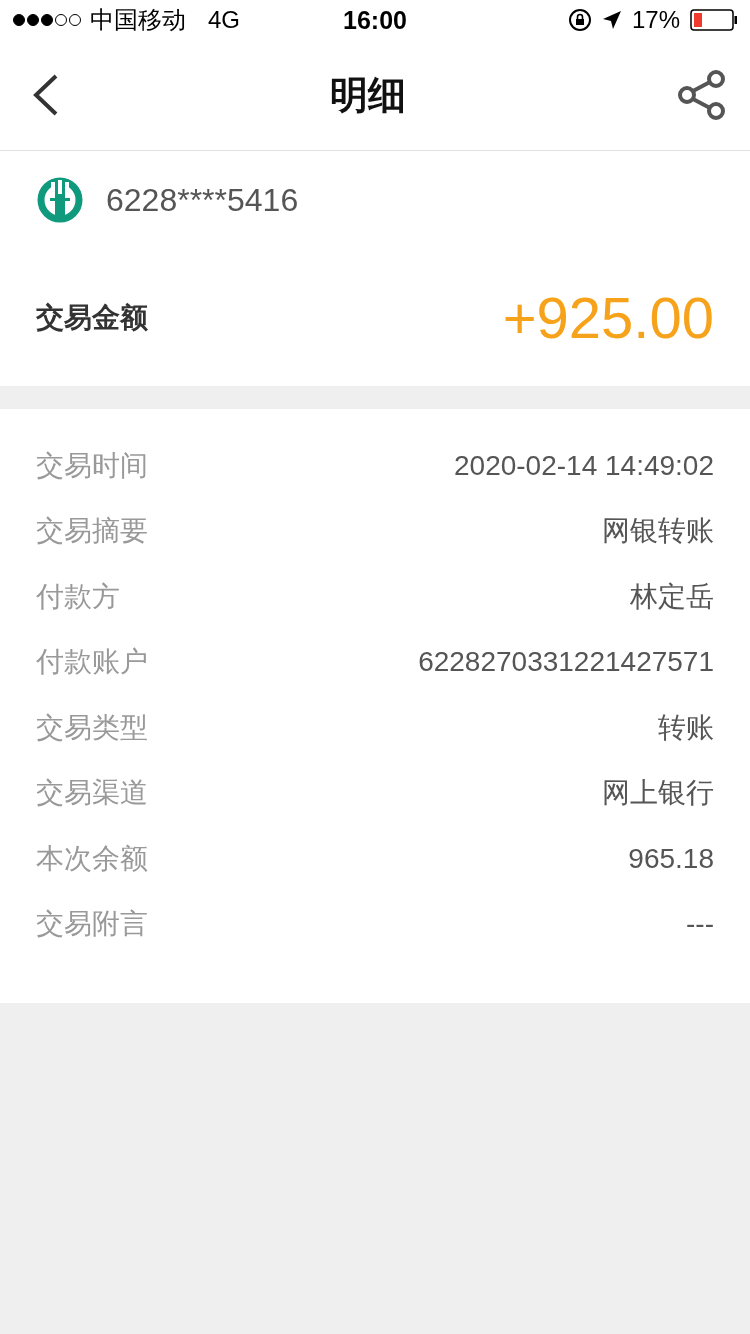 Image resolution: width=750 pixels, height=1334 pixels. What do you see at coordinates (92, 793) in the screenshot?
I see `detail-label: 交易渠道` at bounding box center [92, 793].